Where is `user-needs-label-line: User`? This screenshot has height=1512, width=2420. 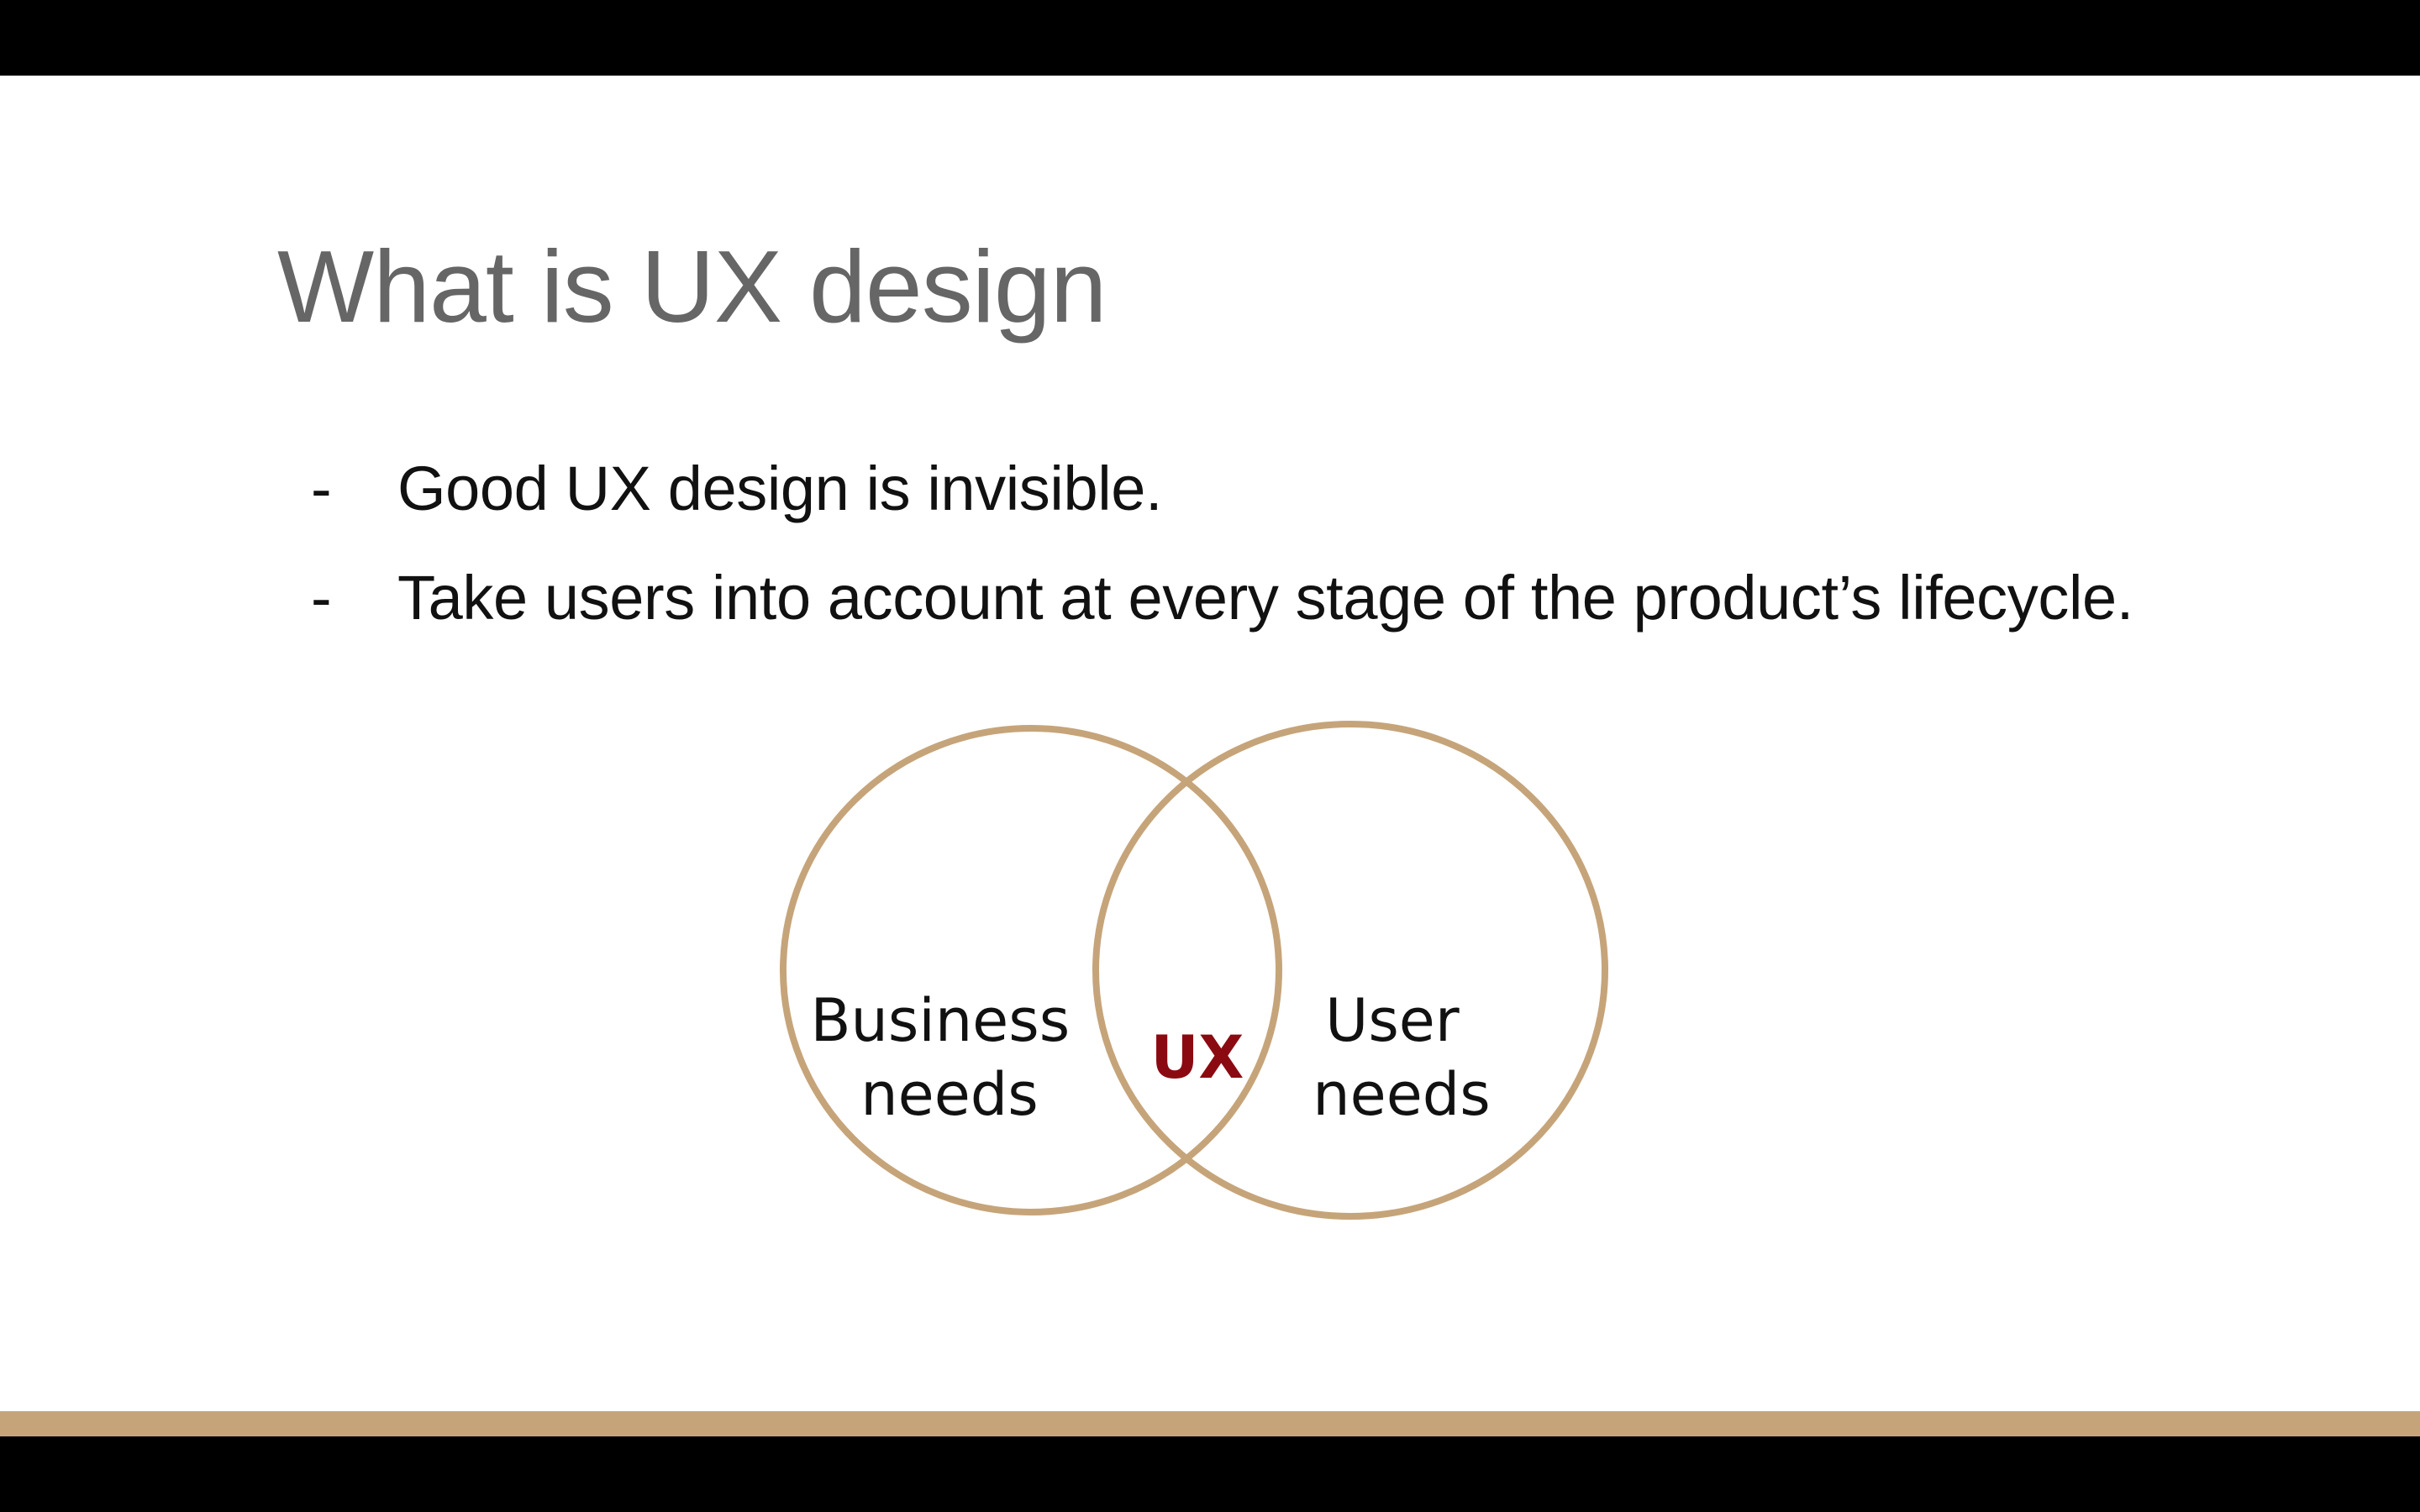
user-needs-label-line: User is located at coordinates (1392, 1020).